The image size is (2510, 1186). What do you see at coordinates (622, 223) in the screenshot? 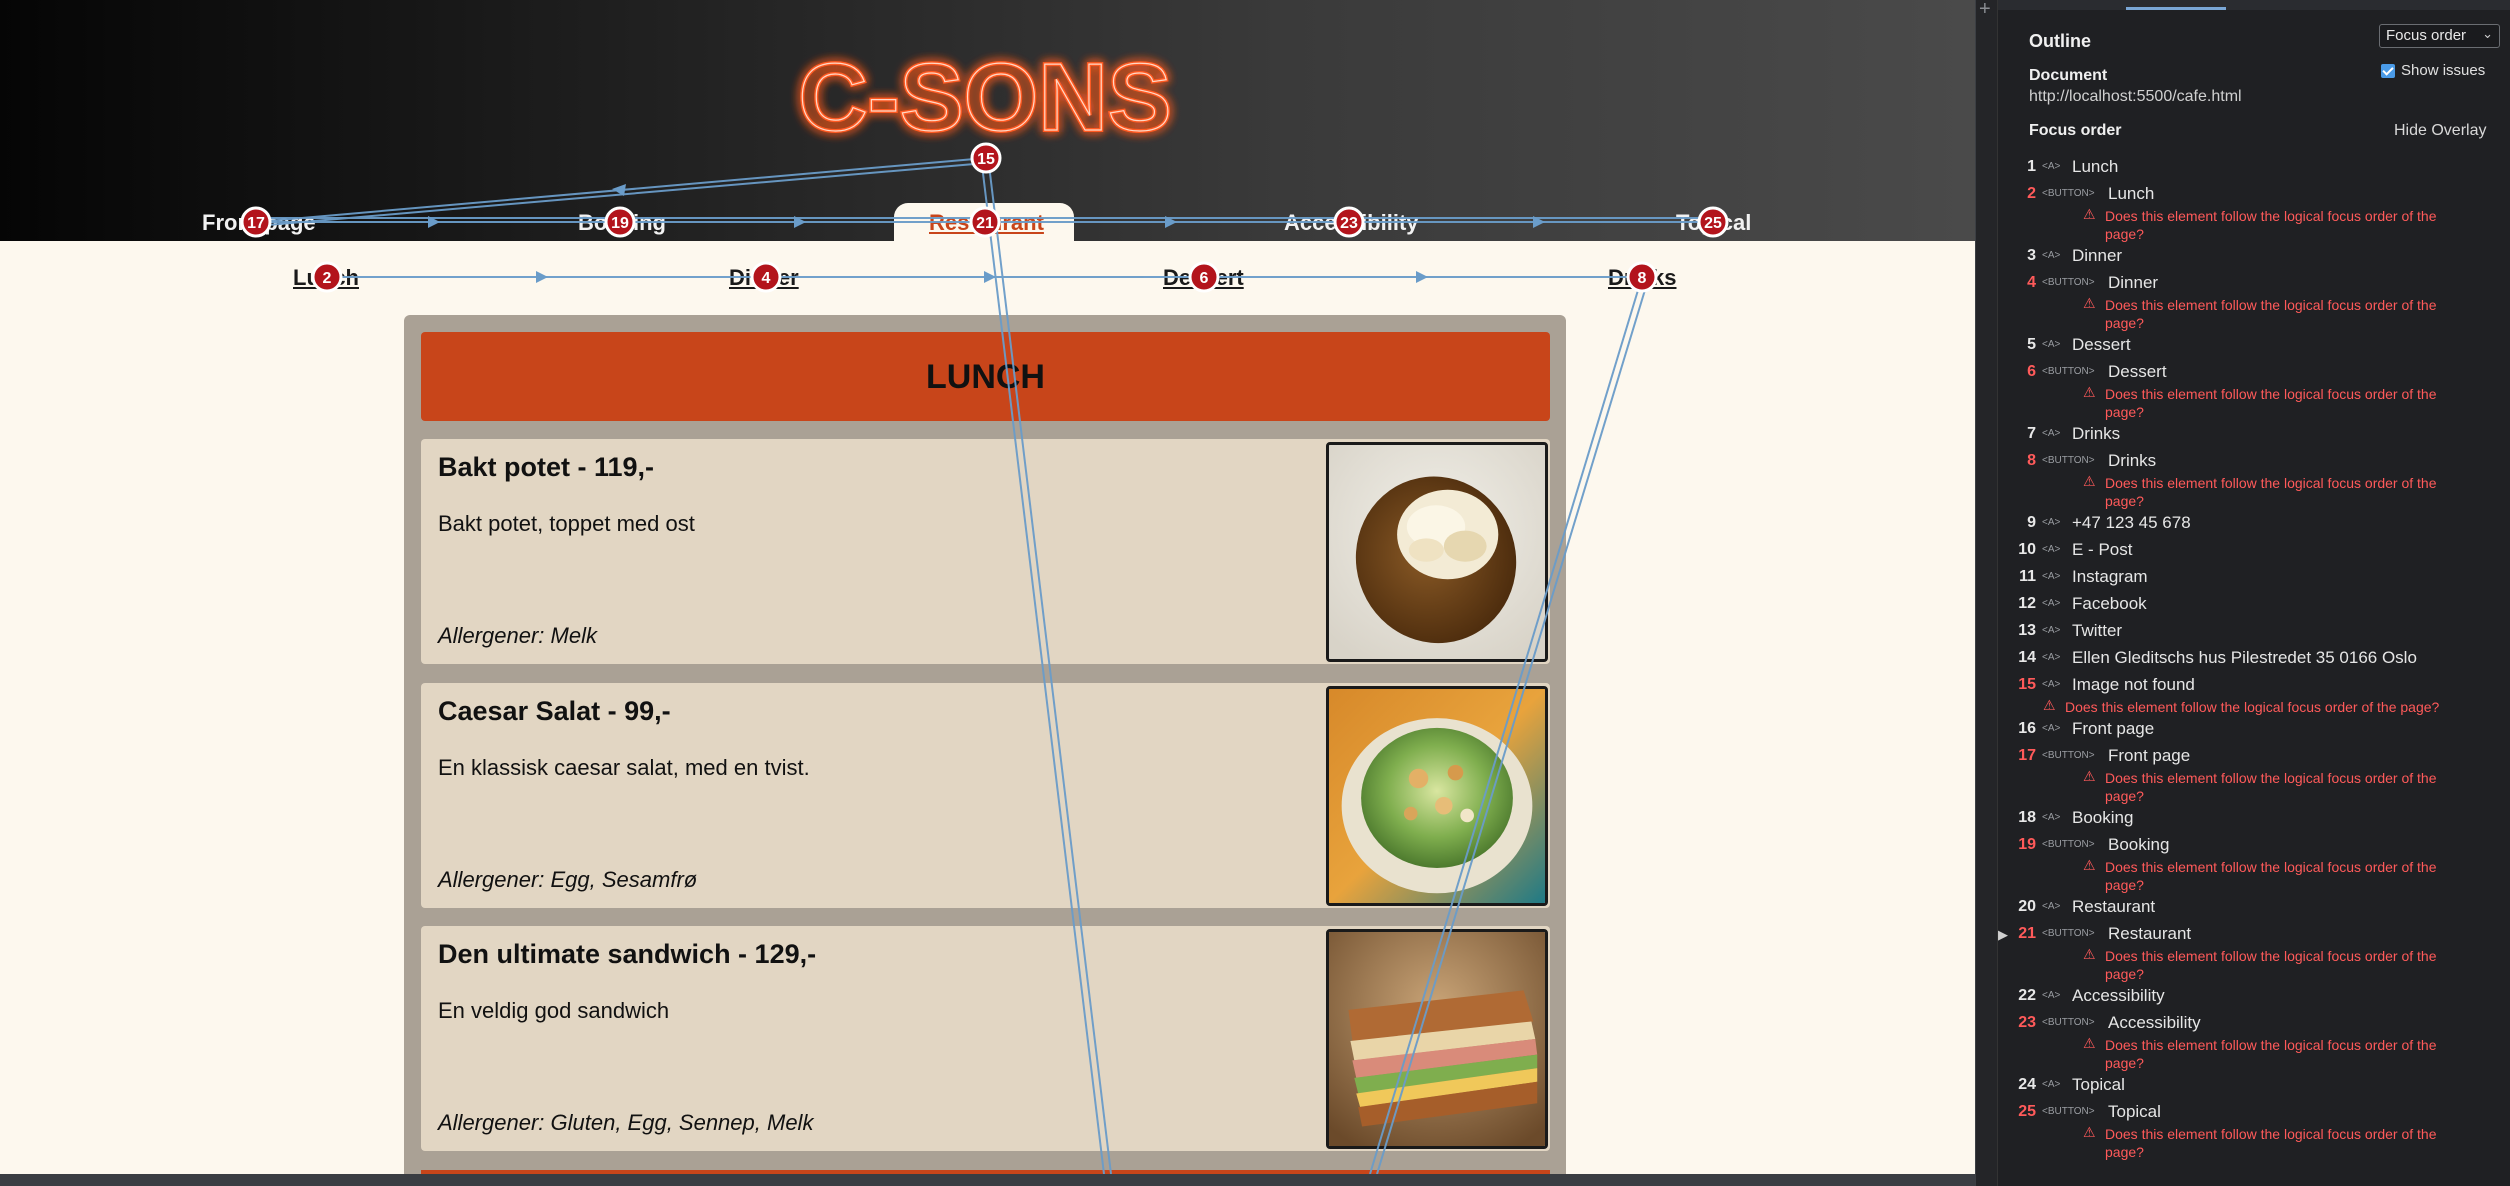
I see `nav-booking: Booking` at bounding box center [622, 223].